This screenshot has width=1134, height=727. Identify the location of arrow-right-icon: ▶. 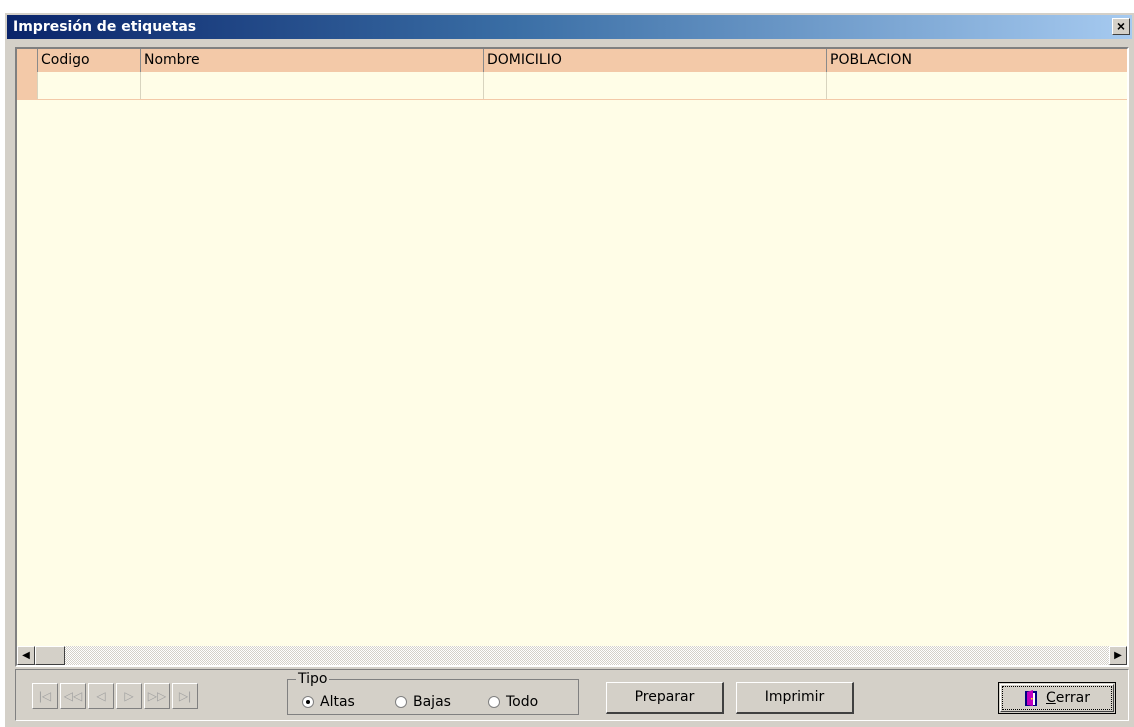
(1118, 655).